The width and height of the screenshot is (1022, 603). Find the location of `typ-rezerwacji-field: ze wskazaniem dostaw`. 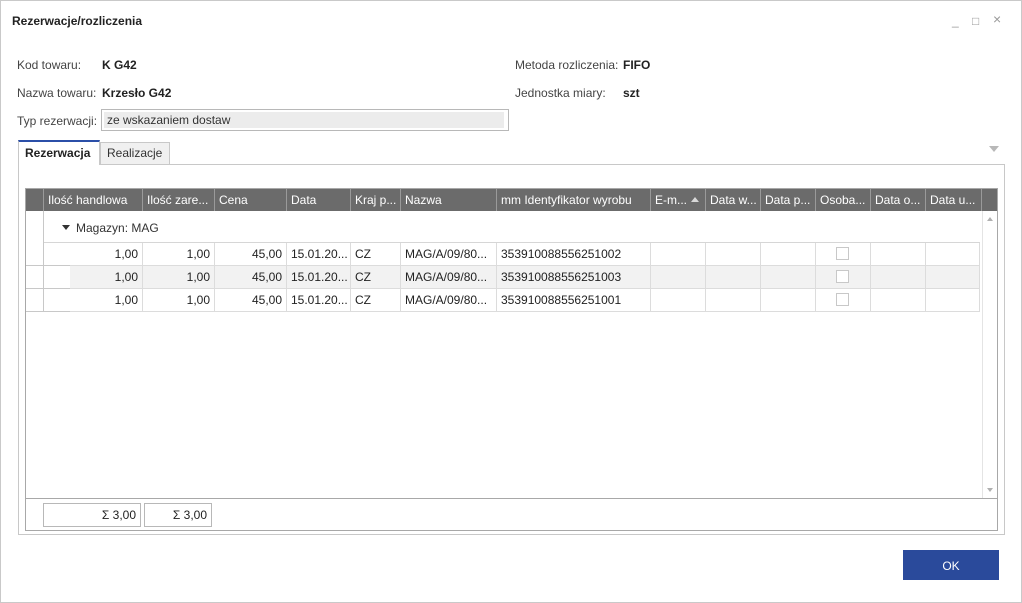

typ-rezerwacji-field: ze wskazaniem dostaw is located at coordinates (305, 120).